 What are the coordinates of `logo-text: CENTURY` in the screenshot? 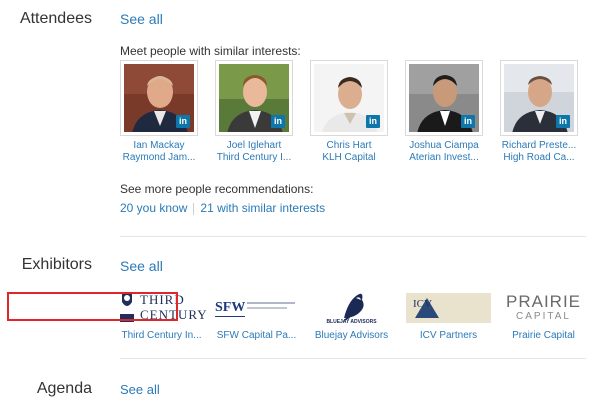 It's located at (174, 314).